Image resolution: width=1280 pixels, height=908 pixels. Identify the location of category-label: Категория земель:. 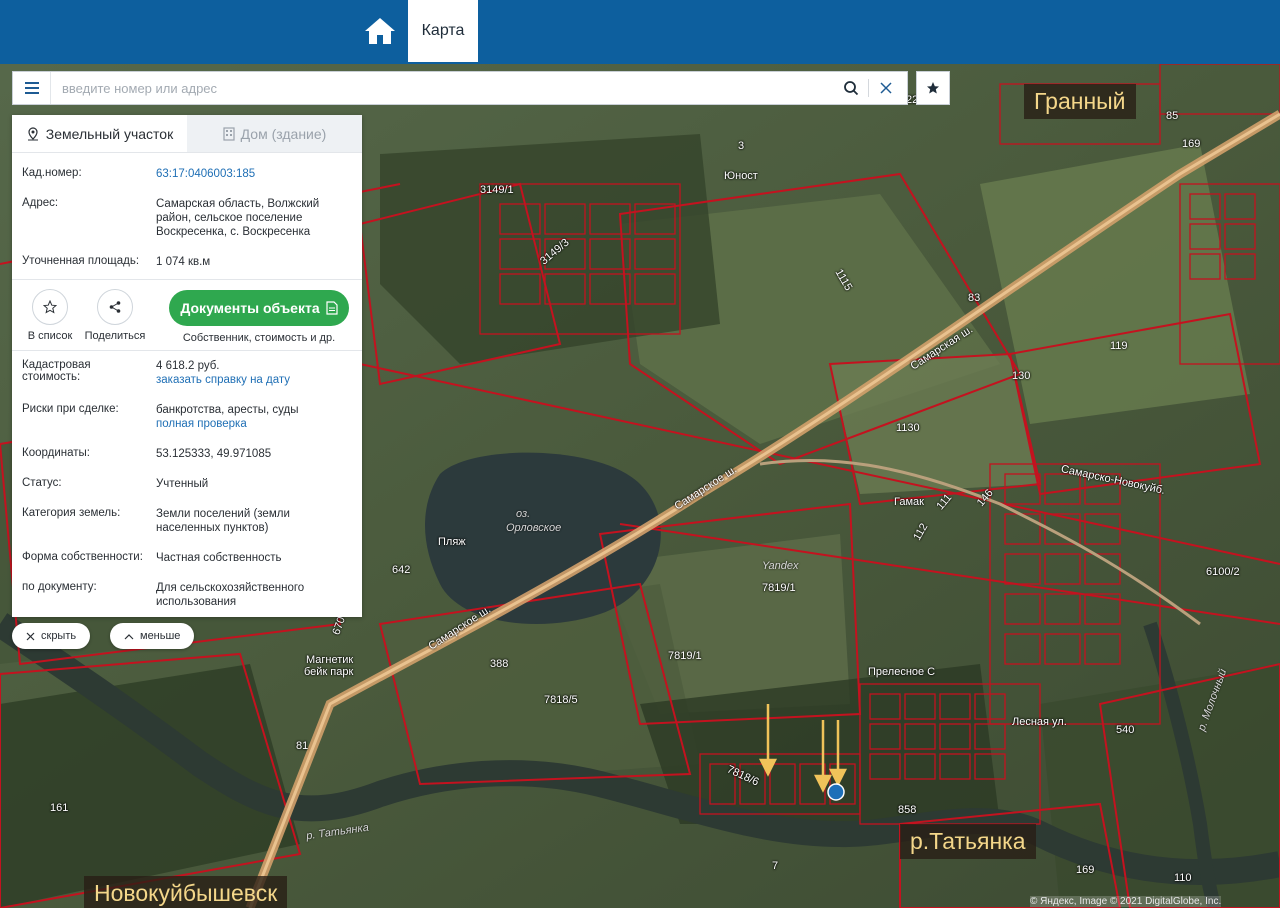
(71, 513).